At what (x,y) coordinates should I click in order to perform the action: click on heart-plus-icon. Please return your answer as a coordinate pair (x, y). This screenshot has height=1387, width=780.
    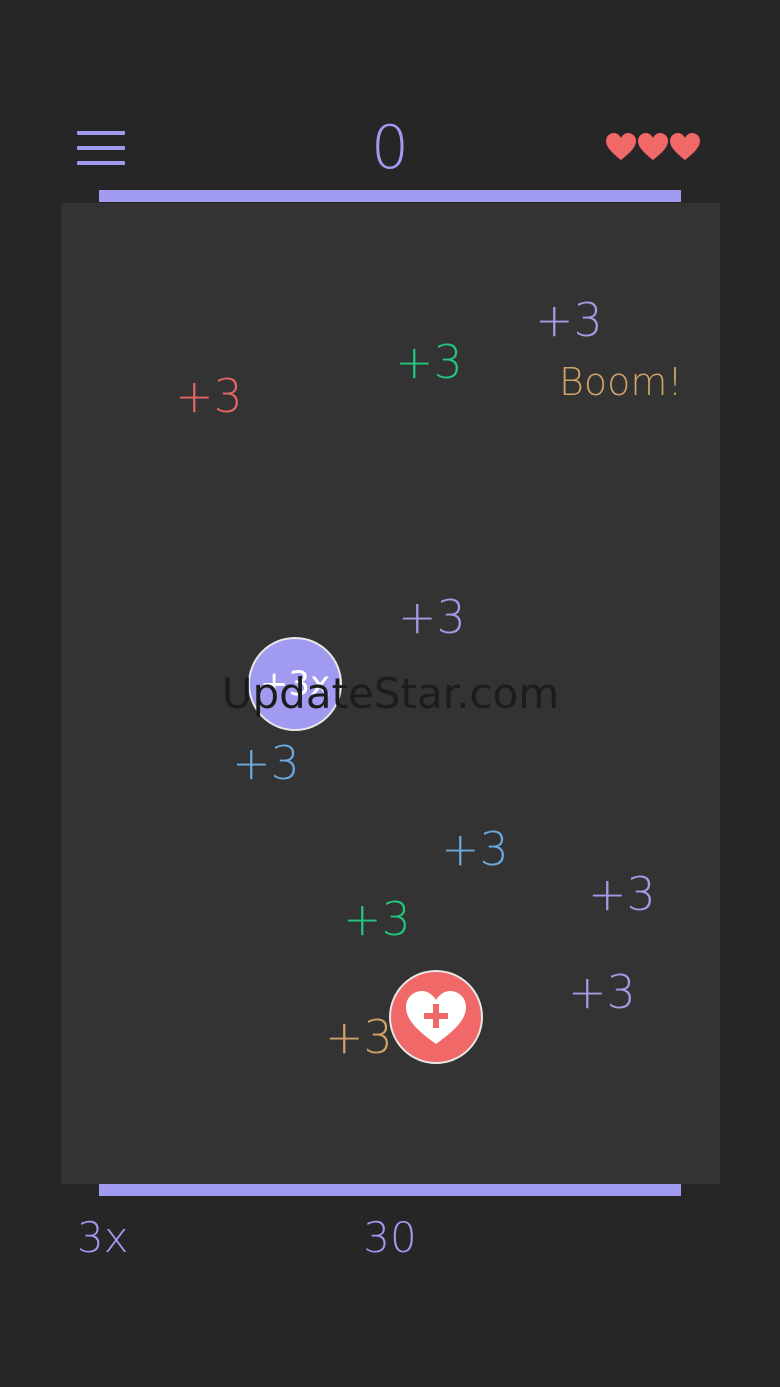
    Looking at the image, I should click on (436, 1017).